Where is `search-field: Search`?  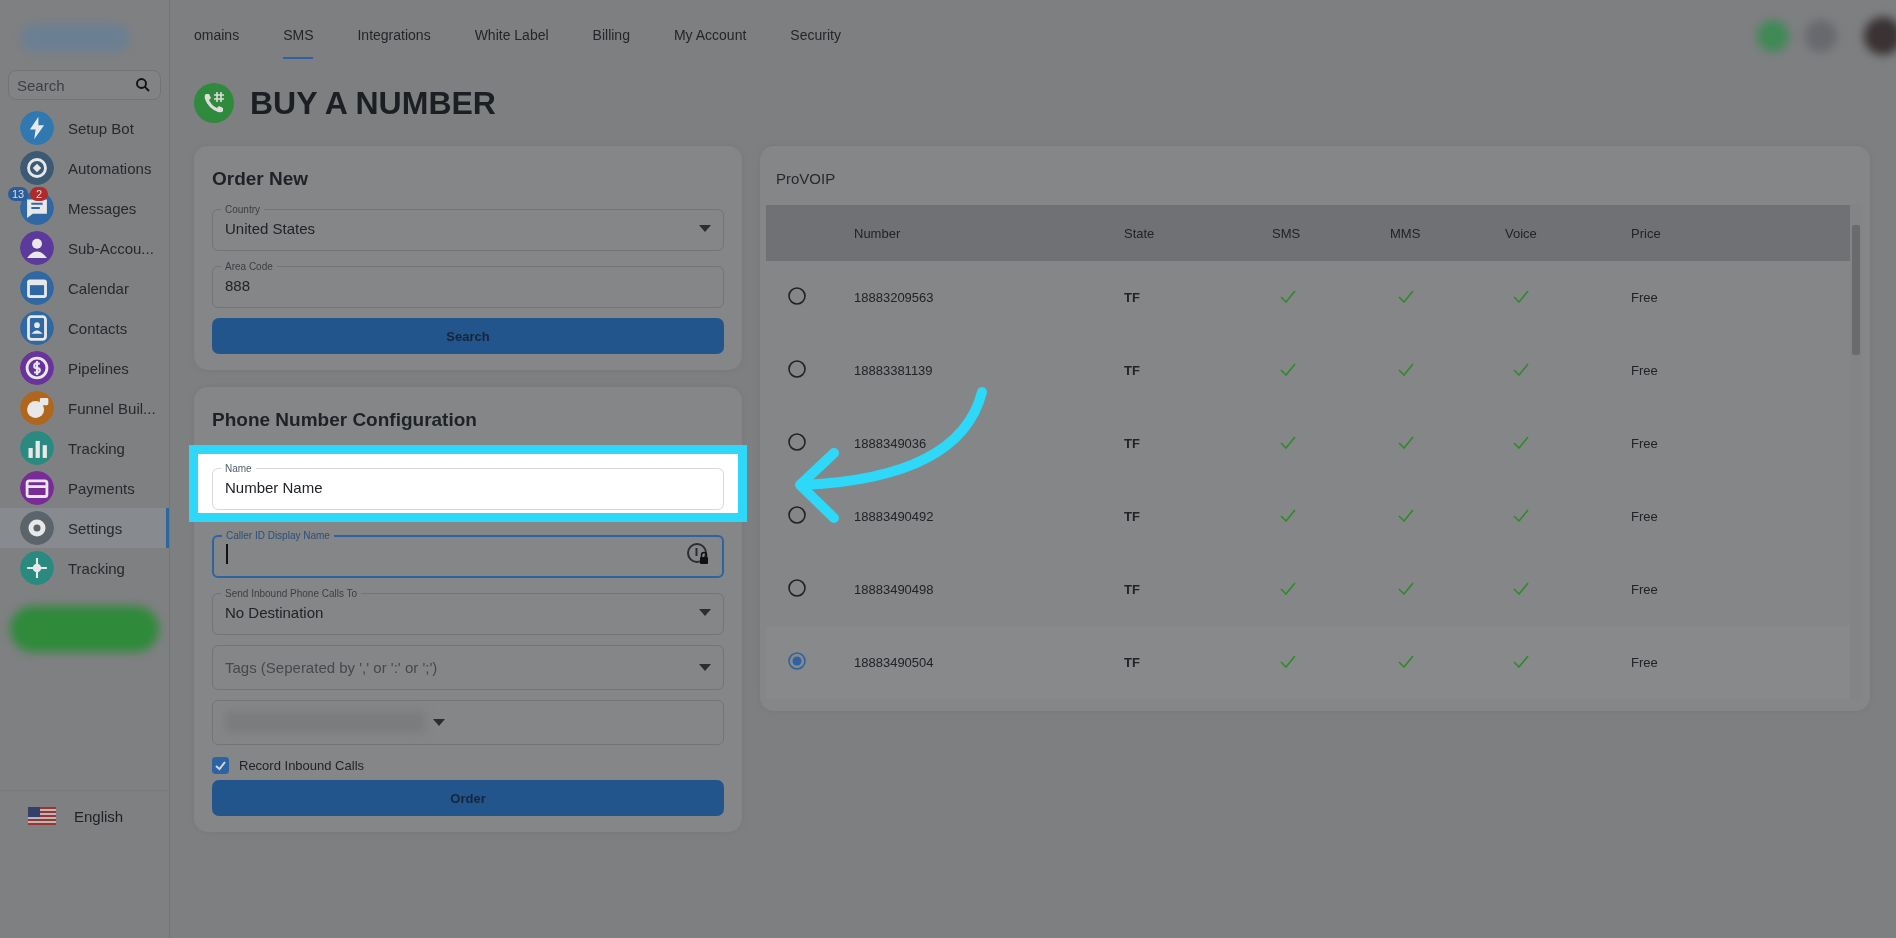
search-field: Search is located at coordinates (84, 85).